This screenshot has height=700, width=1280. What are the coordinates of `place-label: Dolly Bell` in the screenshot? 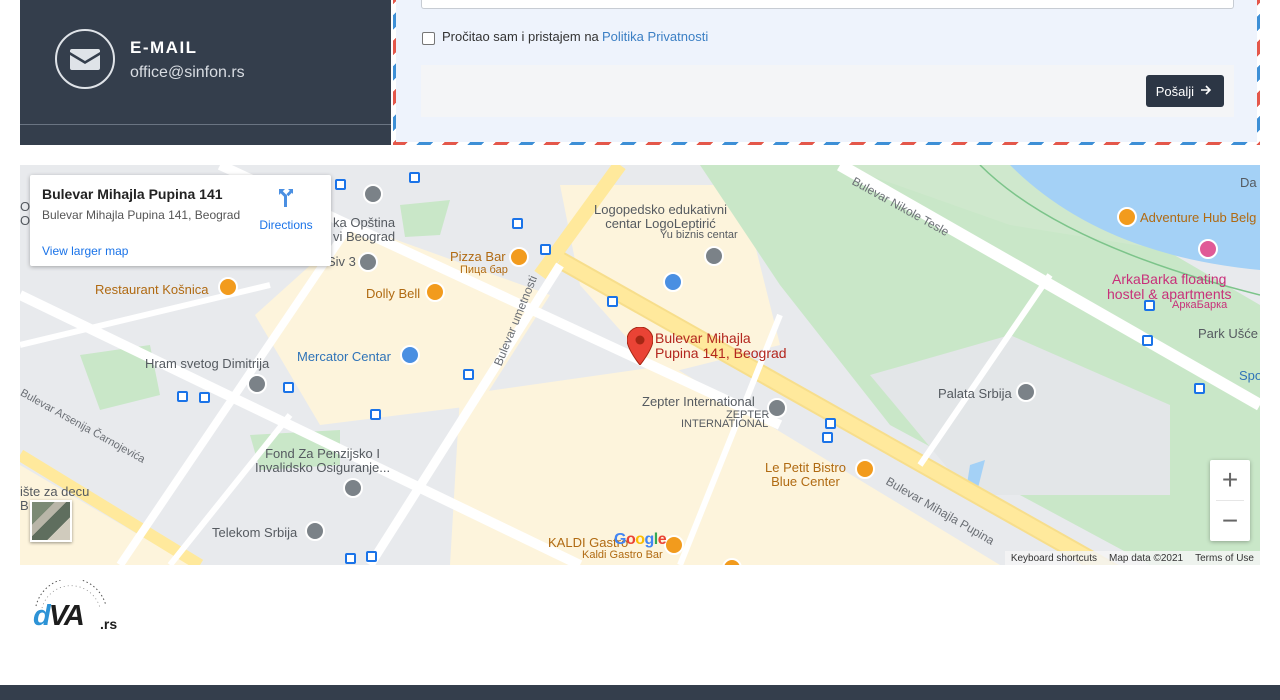 It's located at (393, 293).